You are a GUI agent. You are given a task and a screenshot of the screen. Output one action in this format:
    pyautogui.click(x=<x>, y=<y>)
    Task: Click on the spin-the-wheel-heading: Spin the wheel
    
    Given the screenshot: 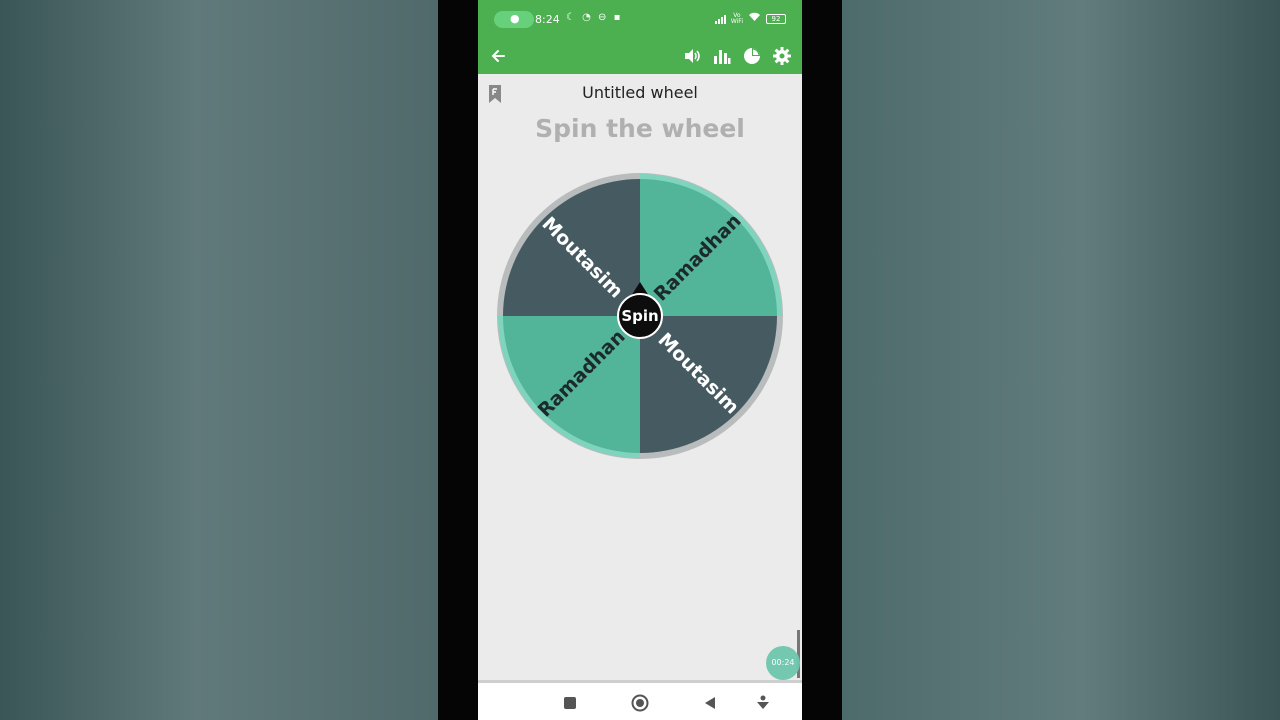 What is the action you would take?
    pyautogui.click(x=640, y=128)
    